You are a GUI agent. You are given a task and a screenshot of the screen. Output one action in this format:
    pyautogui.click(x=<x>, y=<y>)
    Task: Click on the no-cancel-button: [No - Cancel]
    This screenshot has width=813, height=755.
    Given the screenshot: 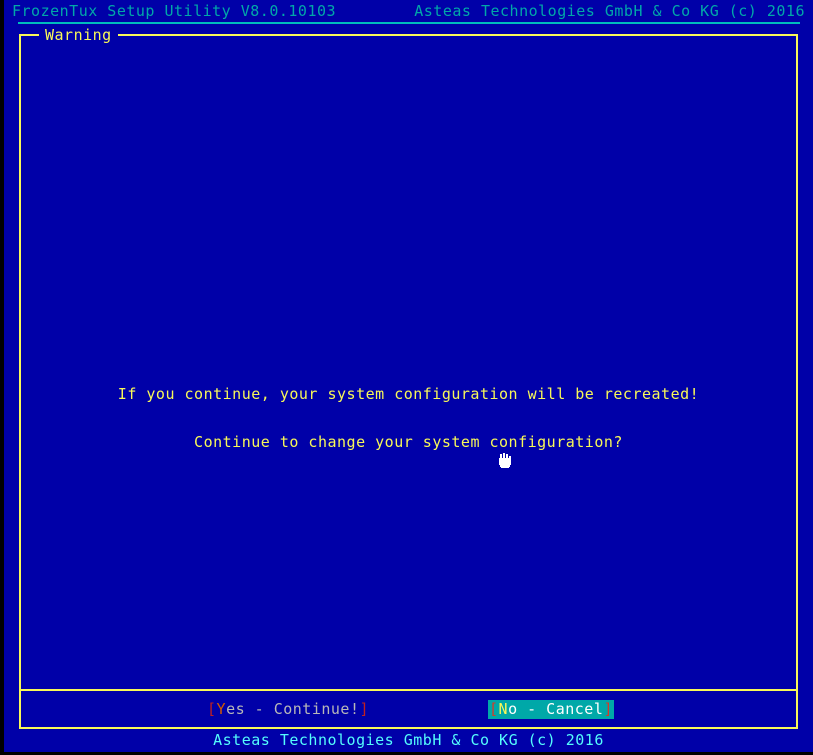 What is the action you would take?
    pyautogui.click(x=551, y=709)
    